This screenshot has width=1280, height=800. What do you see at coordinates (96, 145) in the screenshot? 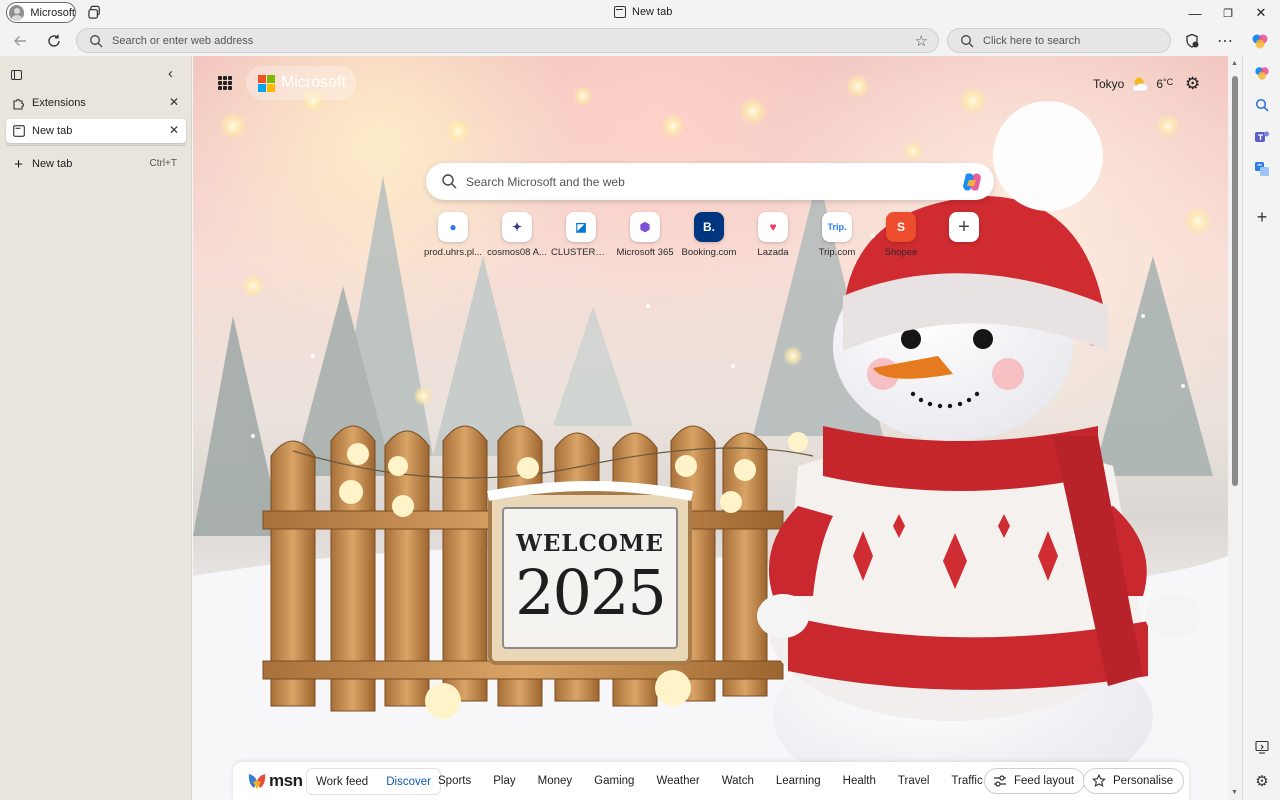
I see `divider` at bounding box center [96, 145].